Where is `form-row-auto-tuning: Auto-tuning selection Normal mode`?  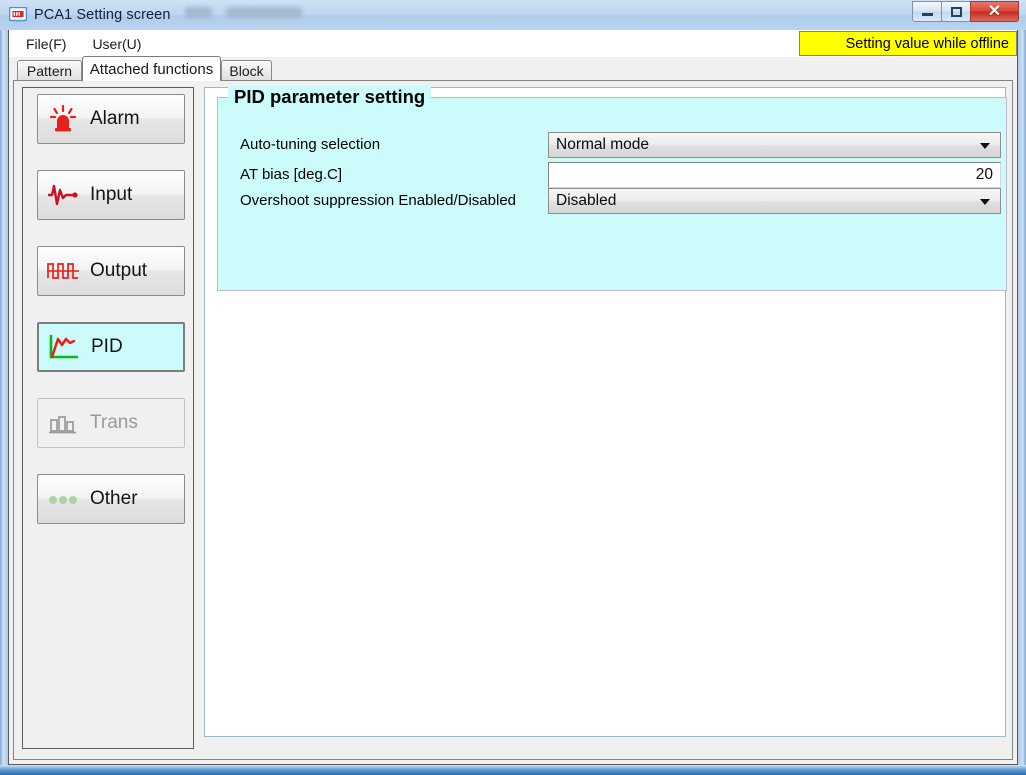
form-row-auto-tuning: Auto-tuning selection Normal mode is located at coordinates (612, 145).